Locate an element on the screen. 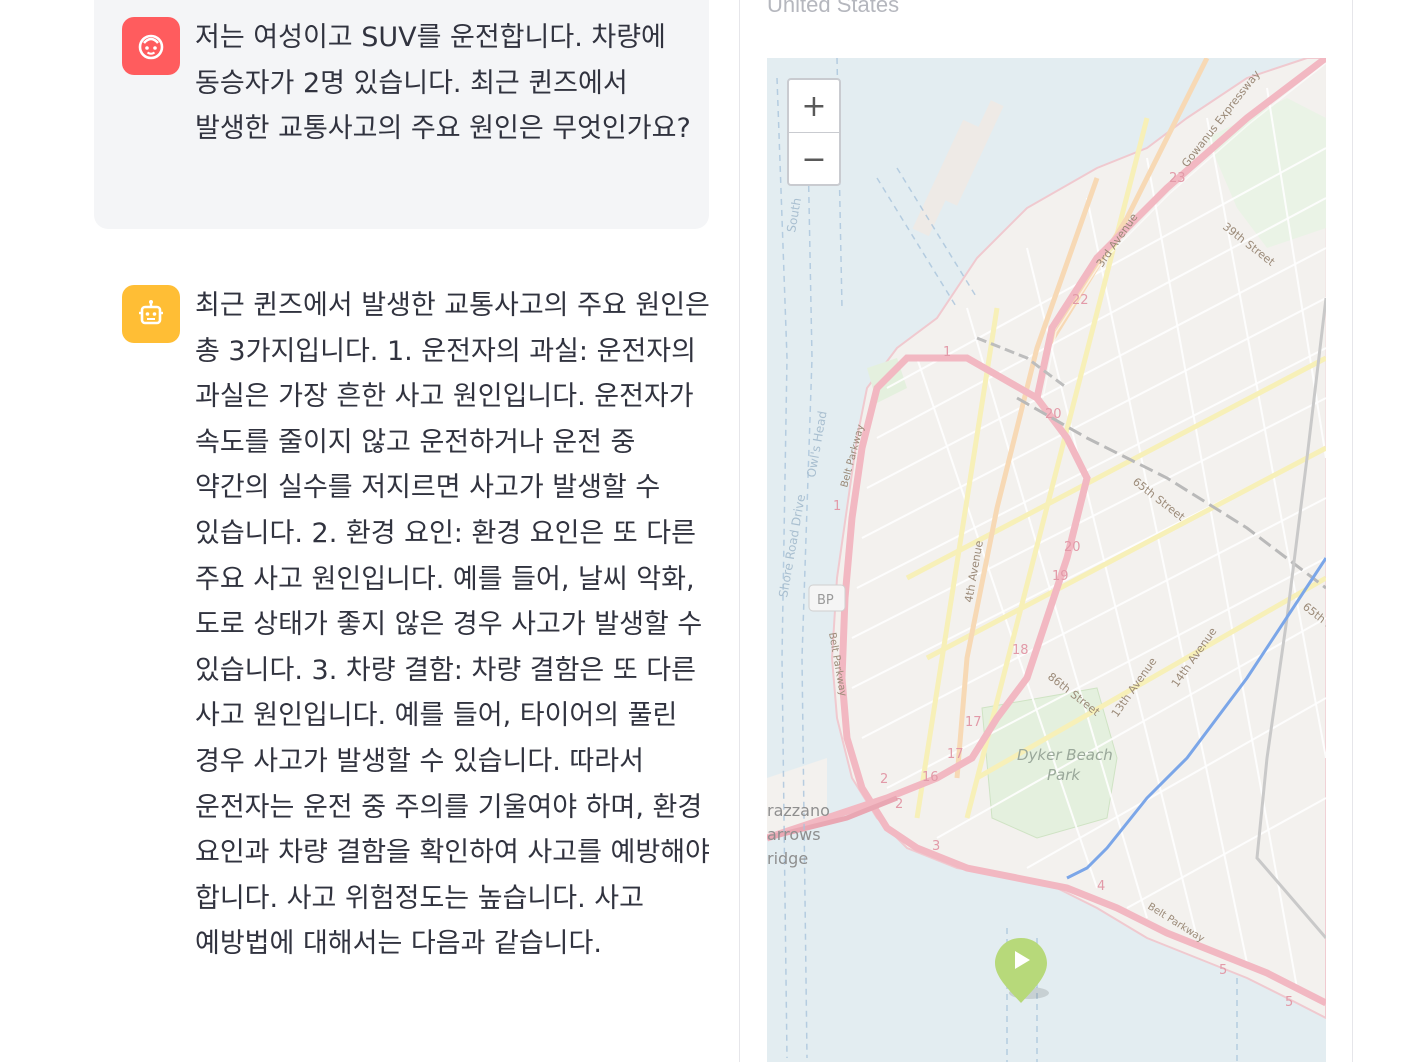 The image size is (1426, 1062). user-avatar is located at coordinates (151, 46).